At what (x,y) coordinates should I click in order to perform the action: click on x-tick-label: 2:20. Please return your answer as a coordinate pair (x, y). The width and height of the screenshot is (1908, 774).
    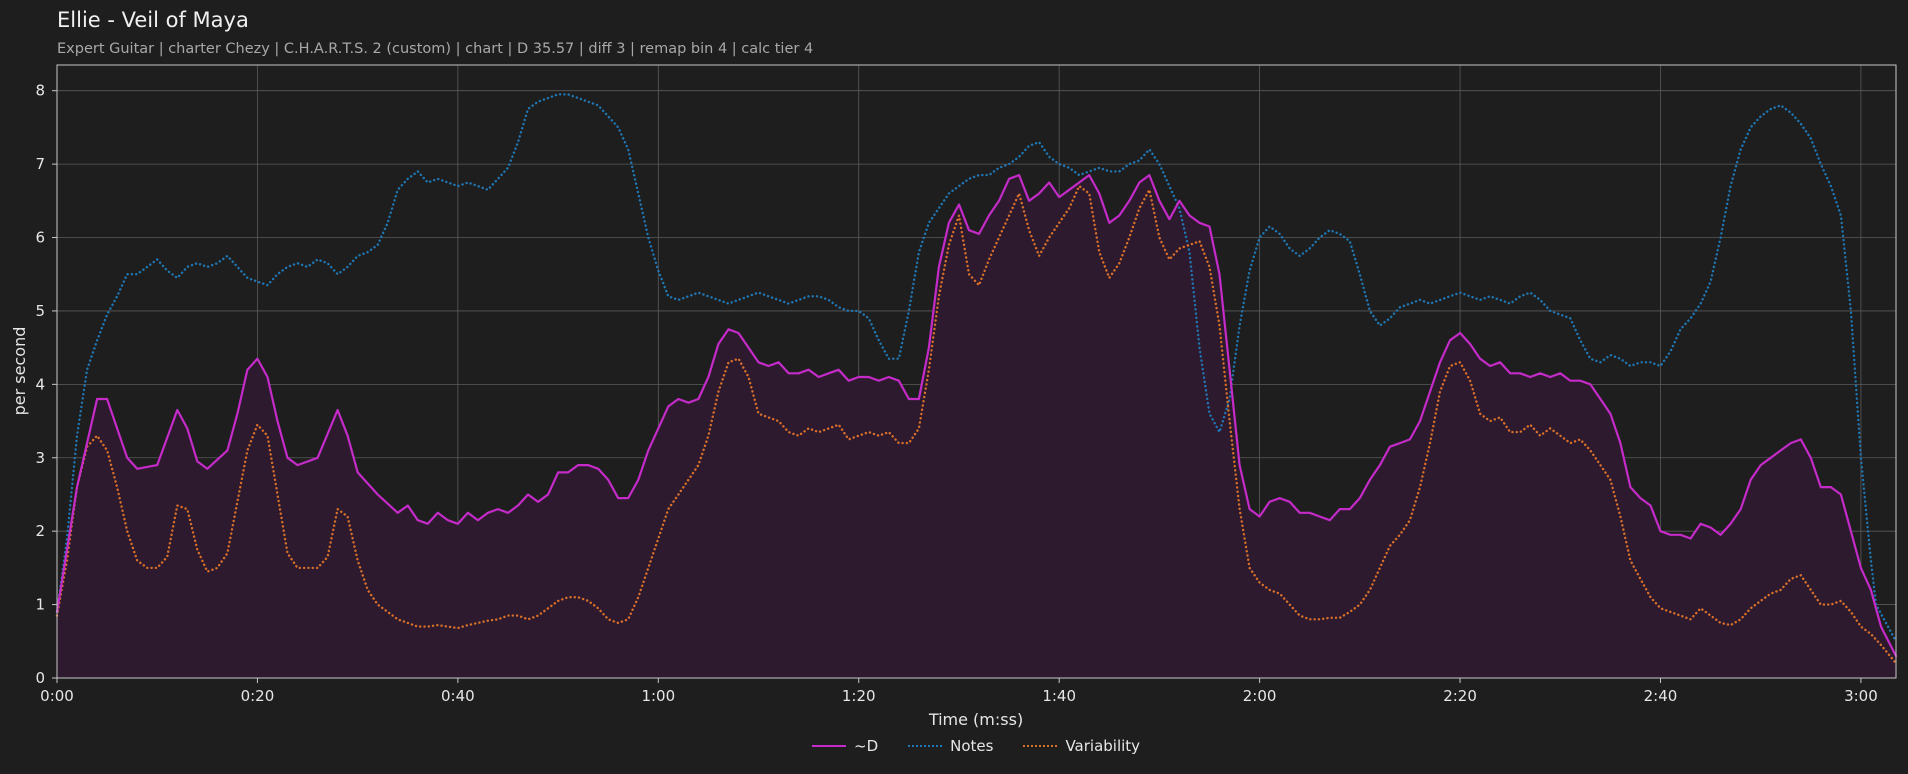
    Looking at the image, I should click on (1460, 696).